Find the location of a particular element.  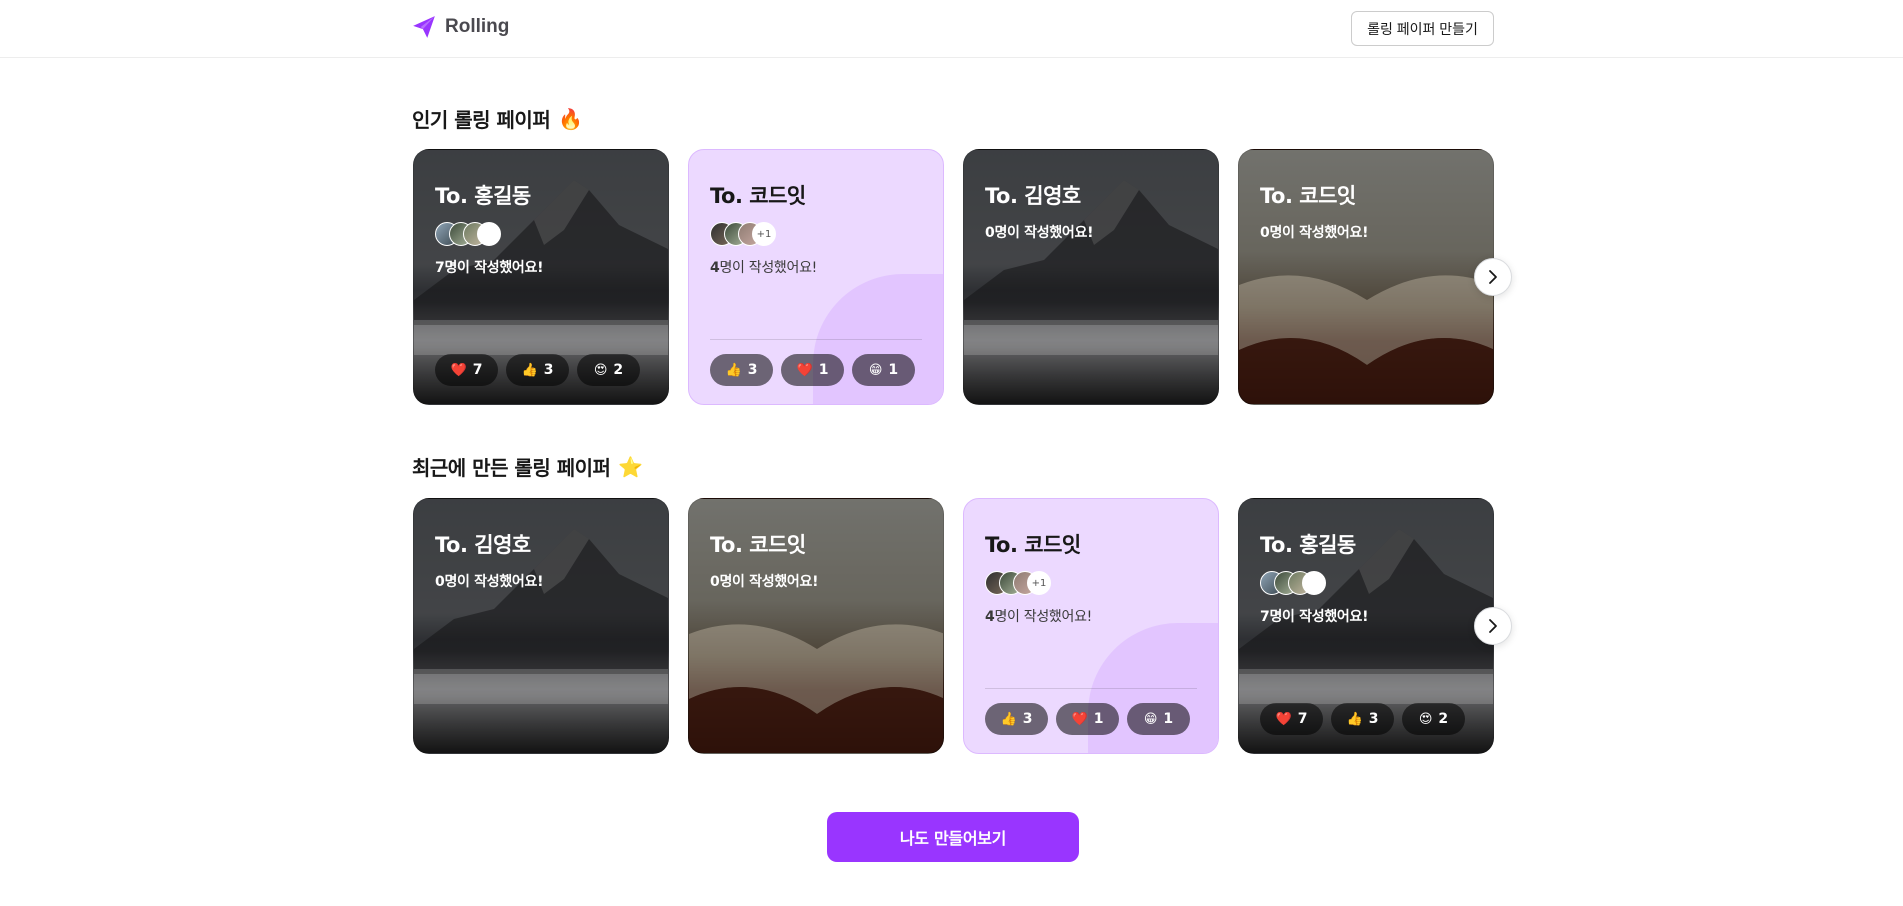

star-icon: ⭐ is located at coordinates (630, 466).